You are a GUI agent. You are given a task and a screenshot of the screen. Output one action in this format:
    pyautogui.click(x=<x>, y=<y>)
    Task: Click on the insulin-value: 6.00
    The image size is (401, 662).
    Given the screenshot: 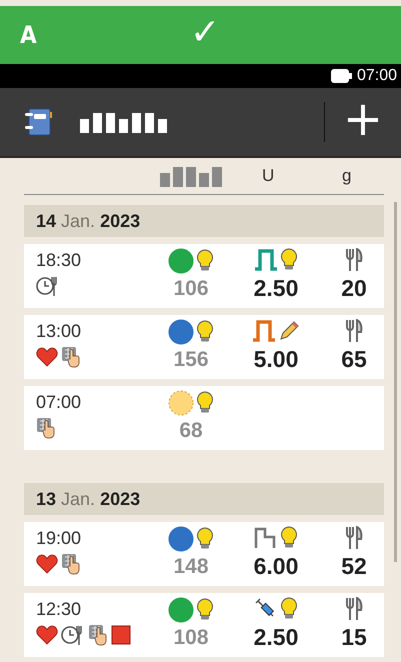 What is the action you would take?
    pyautogui.click(x=276, y=566)
    